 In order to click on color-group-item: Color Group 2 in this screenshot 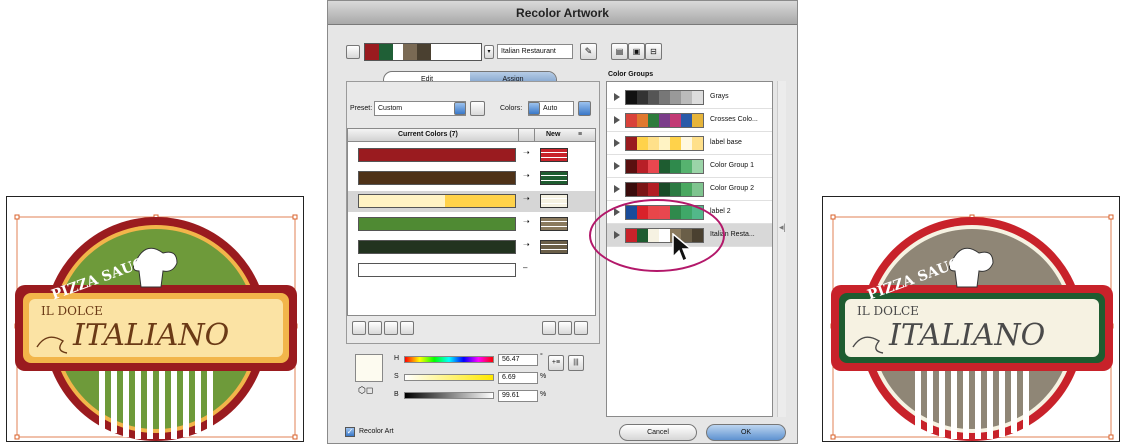, I will do `click(689, 189)`.